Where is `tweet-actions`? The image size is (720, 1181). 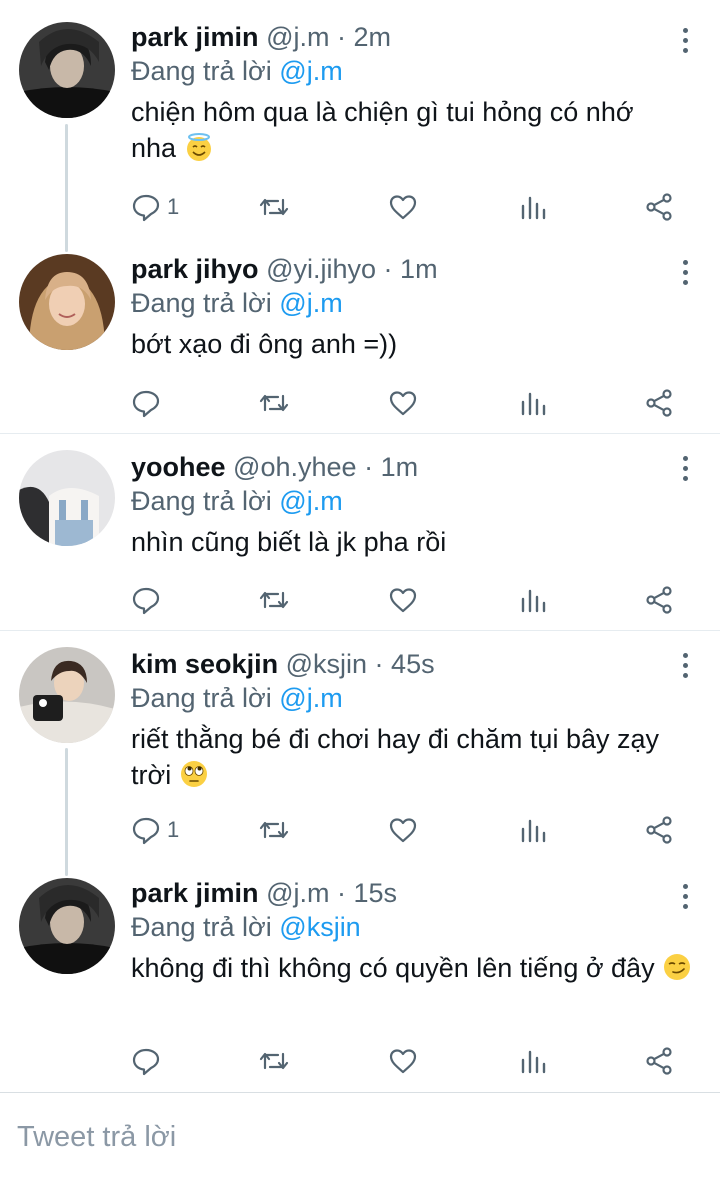 tweet-actions is located at coordinates (411, 403).